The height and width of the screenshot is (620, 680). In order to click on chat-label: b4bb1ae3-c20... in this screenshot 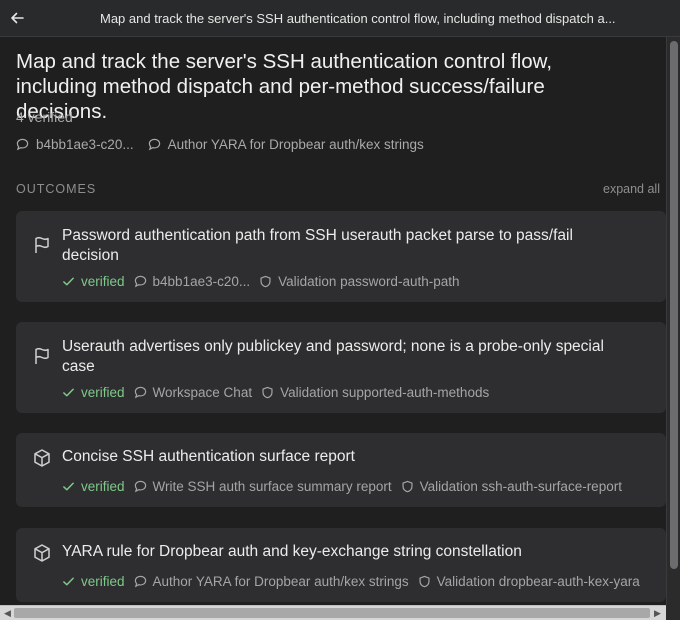, I will do `click(201, 281)`.